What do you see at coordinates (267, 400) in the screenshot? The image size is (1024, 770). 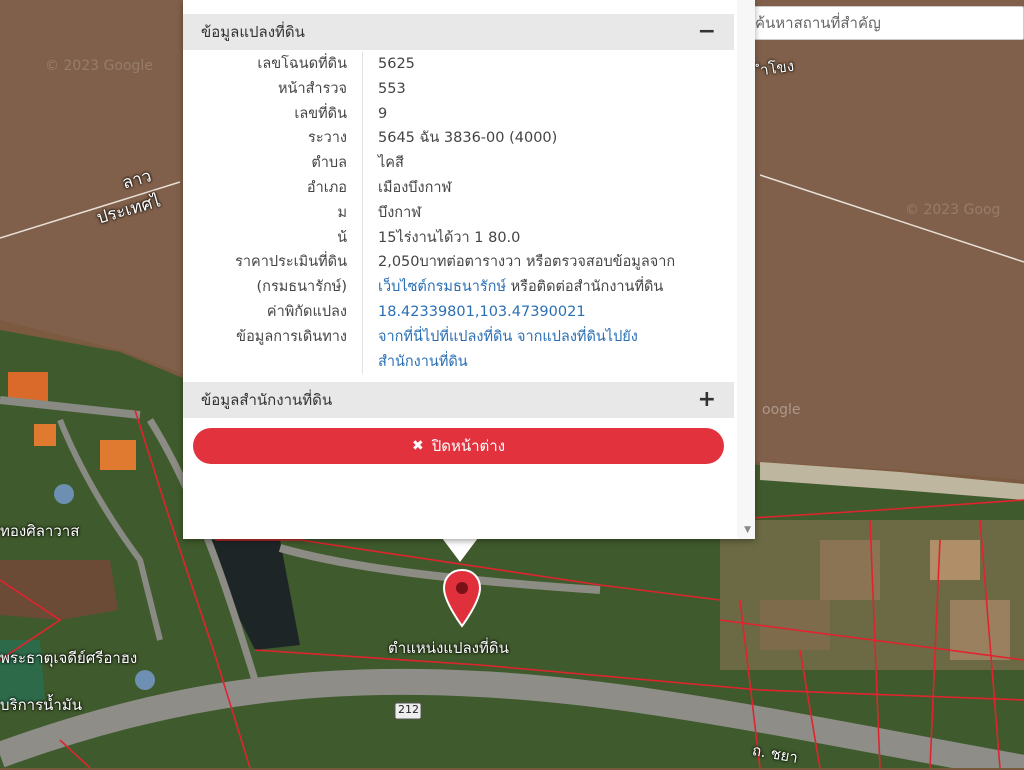 I see `land-office-panel-title: ข้อมูลสำนักงานที่ดิน` at bounding box center [267, 400].